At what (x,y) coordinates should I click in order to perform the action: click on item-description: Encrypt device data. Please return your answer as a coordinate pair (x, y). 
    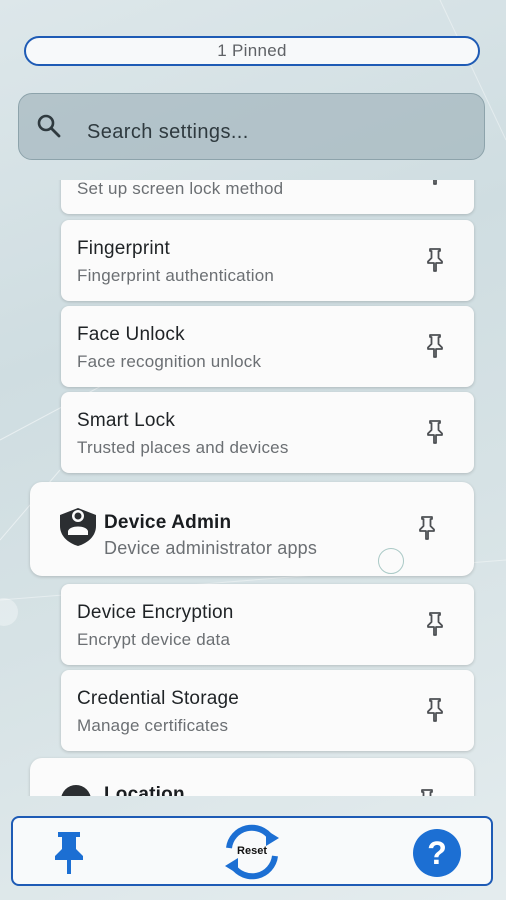
    Looking at the image, I should click on (154, 639).